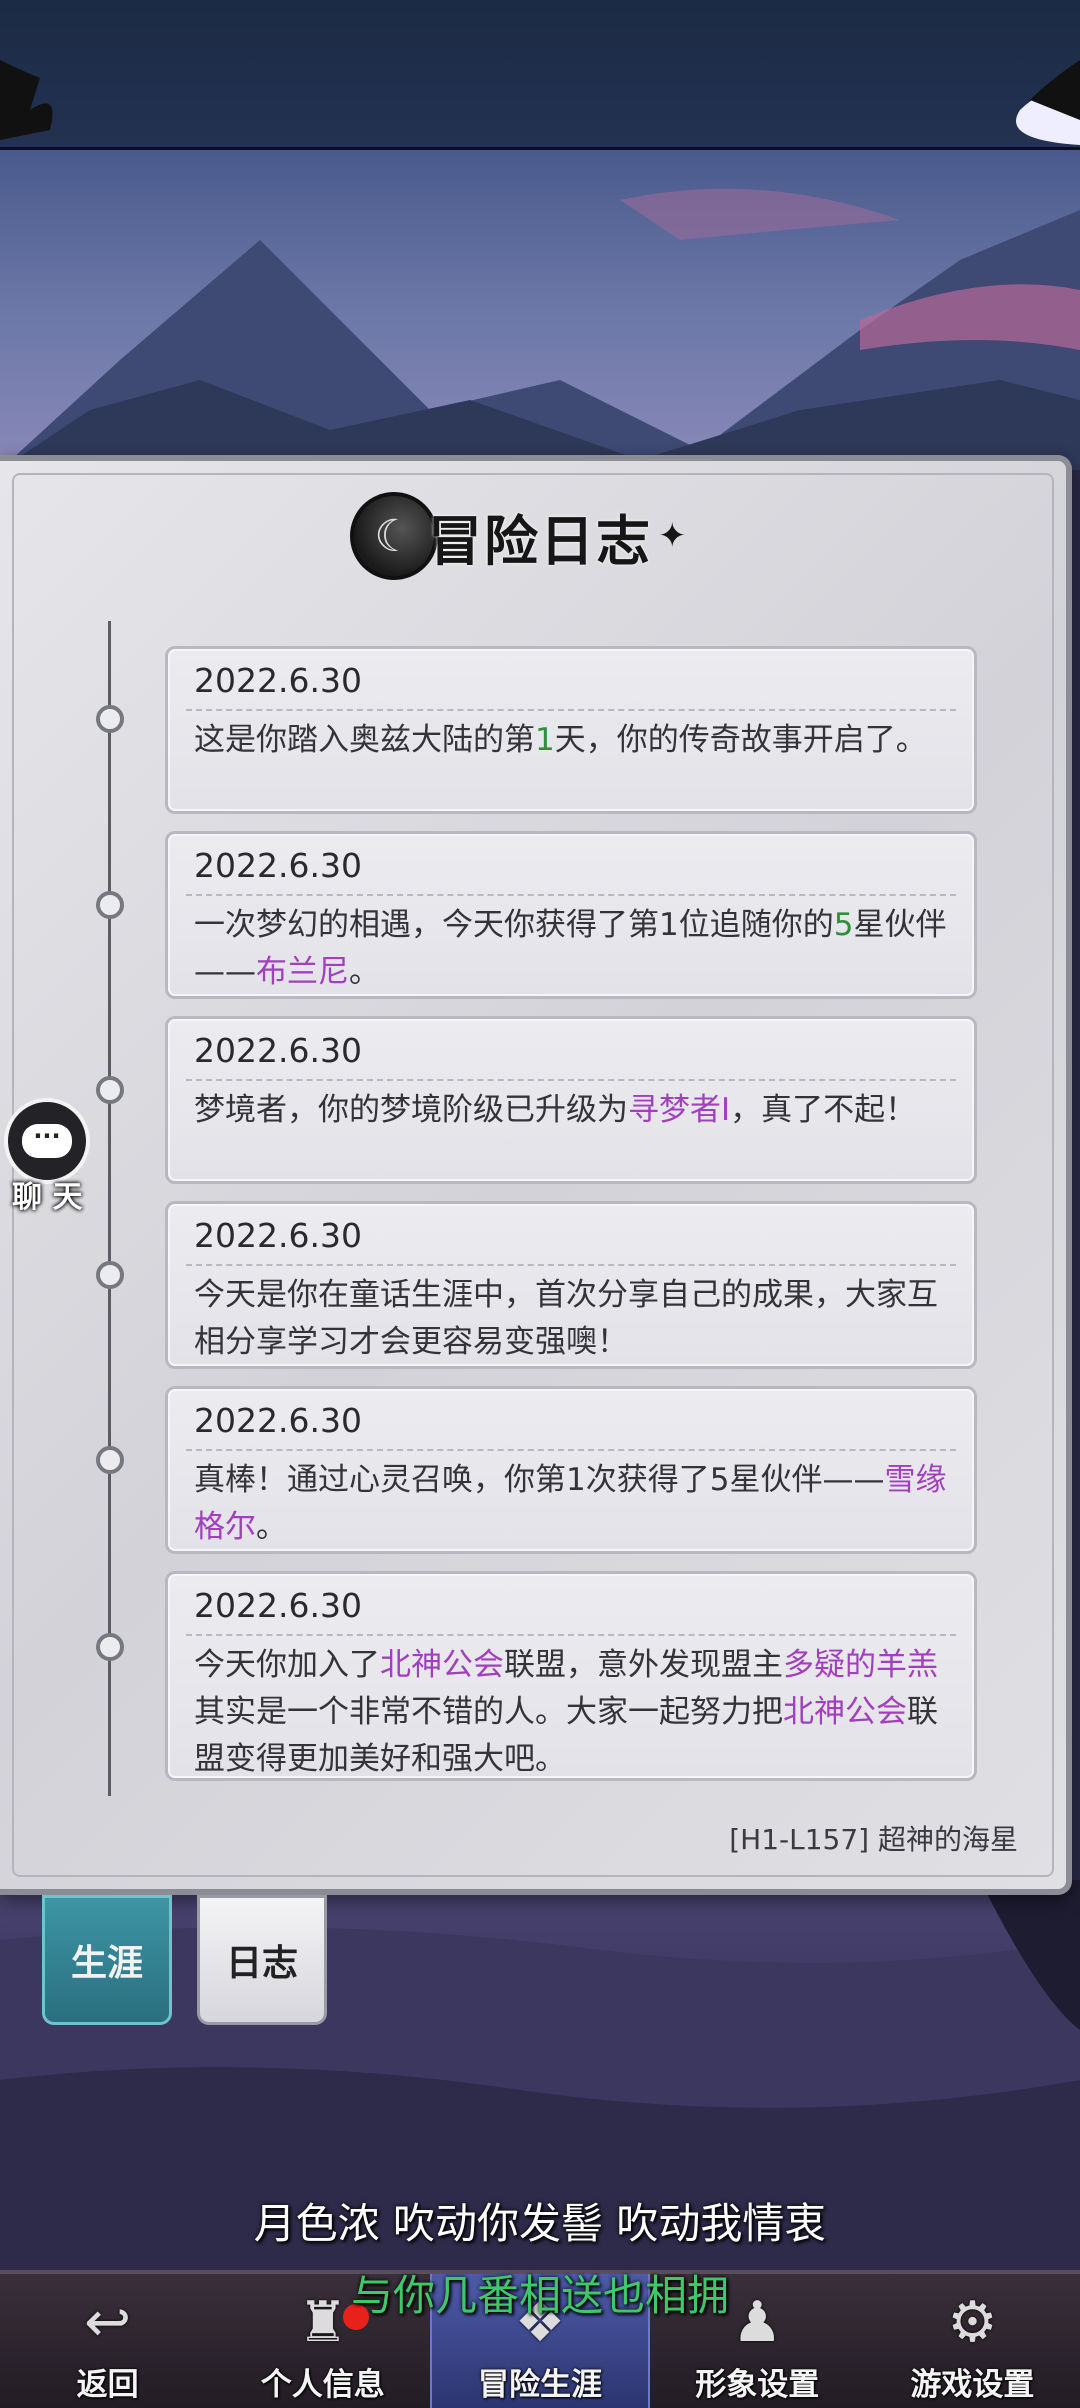 The width and height of the screenshot is (1080, 2408). I want to click on highlighted-text: 多疑的羊羔, so click(860, 1665).